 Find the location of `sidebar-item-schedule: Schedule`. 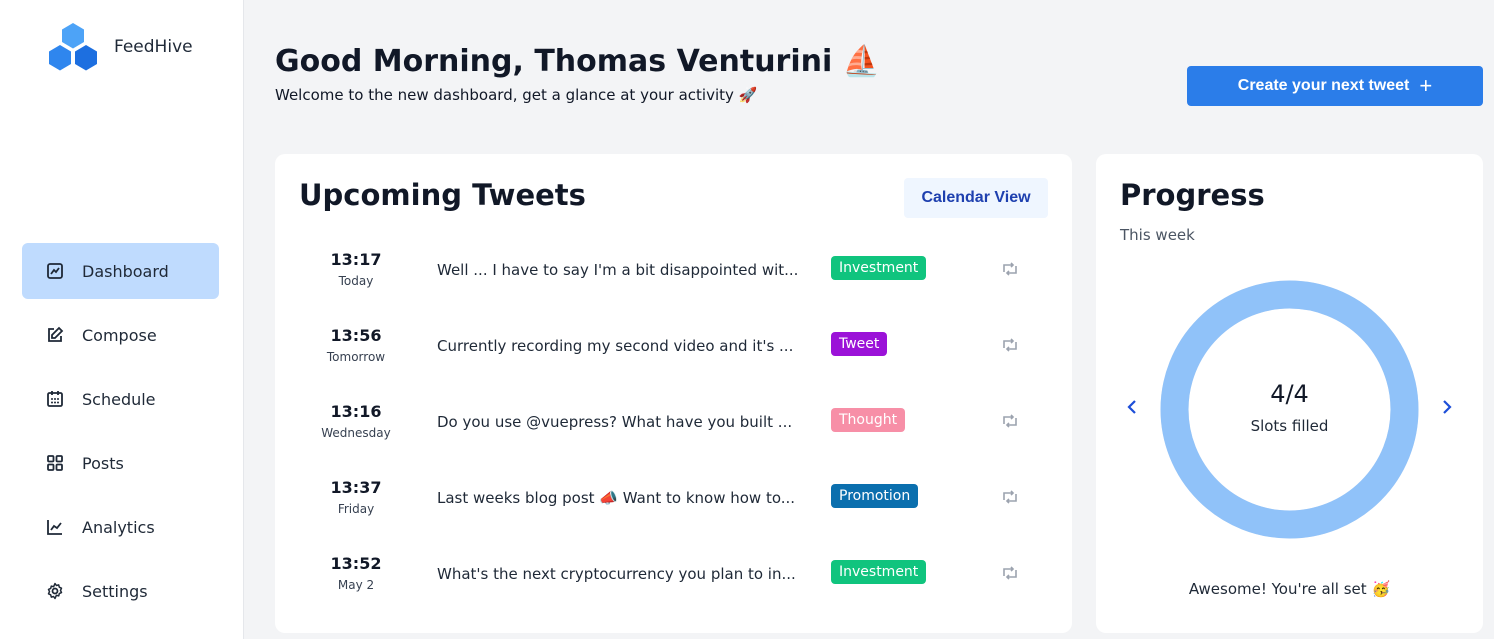

sidebar-item-schedule: Schedule is located at coordinates (120, 399).